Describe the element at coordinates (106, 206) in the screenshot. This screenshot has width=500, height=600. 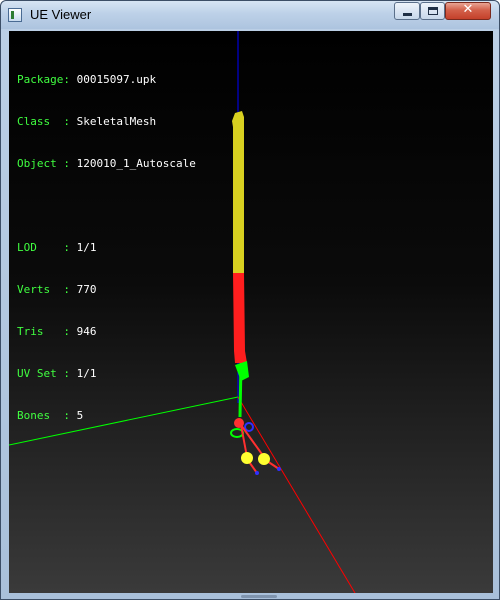
I see `info-spacer` at that location.